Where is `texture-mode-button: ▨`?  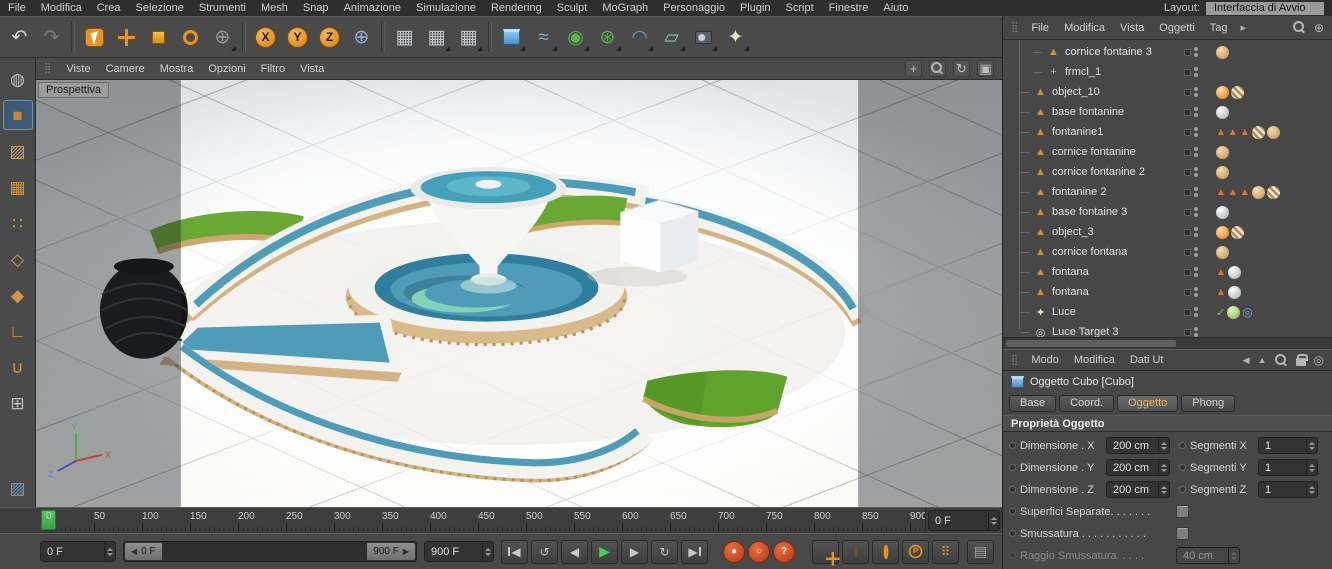
texture-mode-button: ▨ is located at coordinates (18, 151).